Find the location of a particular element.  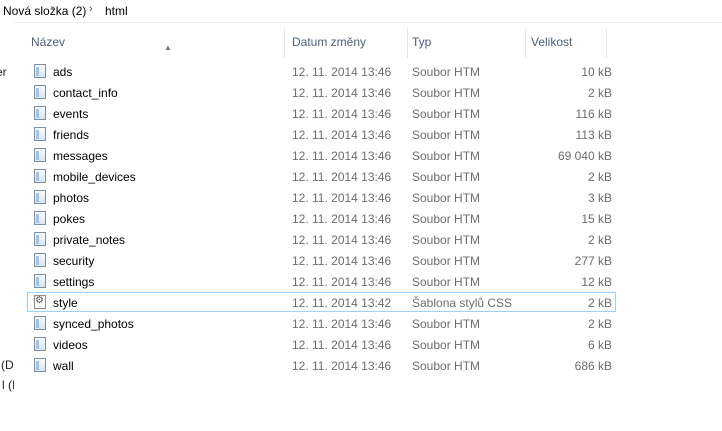

nav-item-fragment: (D is located at coordinates (7, 365).